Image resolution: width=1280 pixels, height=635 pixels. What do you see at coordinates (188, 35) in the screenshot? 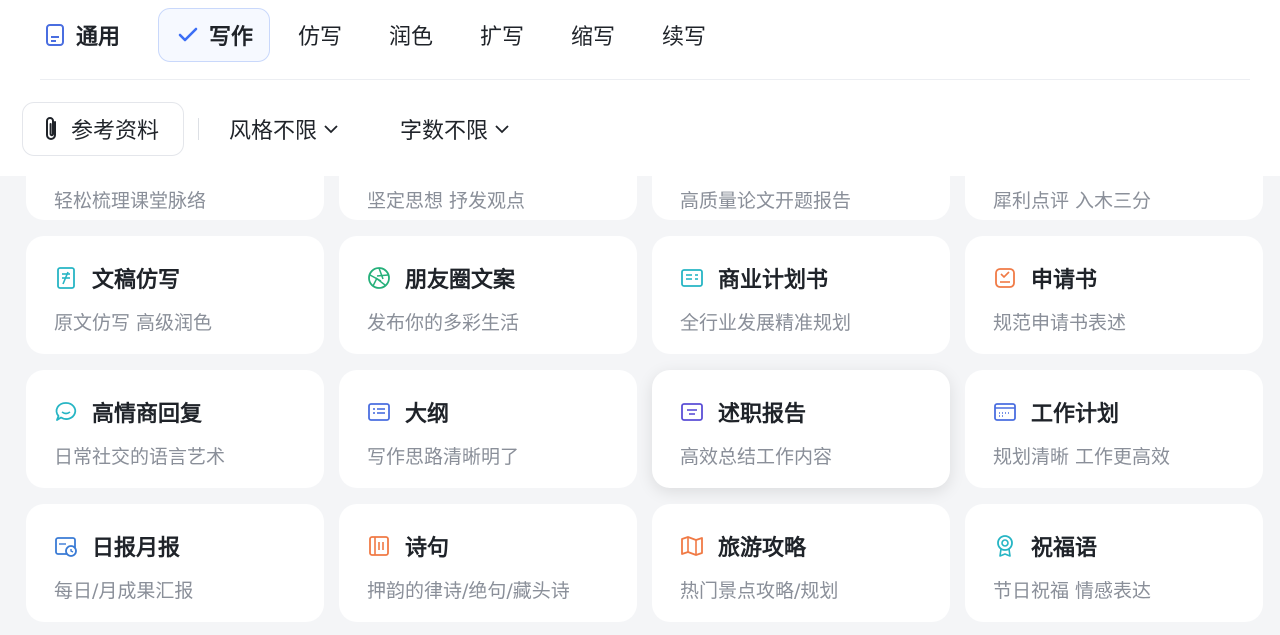
I see `check-icon` at bounding box center [188, 35].